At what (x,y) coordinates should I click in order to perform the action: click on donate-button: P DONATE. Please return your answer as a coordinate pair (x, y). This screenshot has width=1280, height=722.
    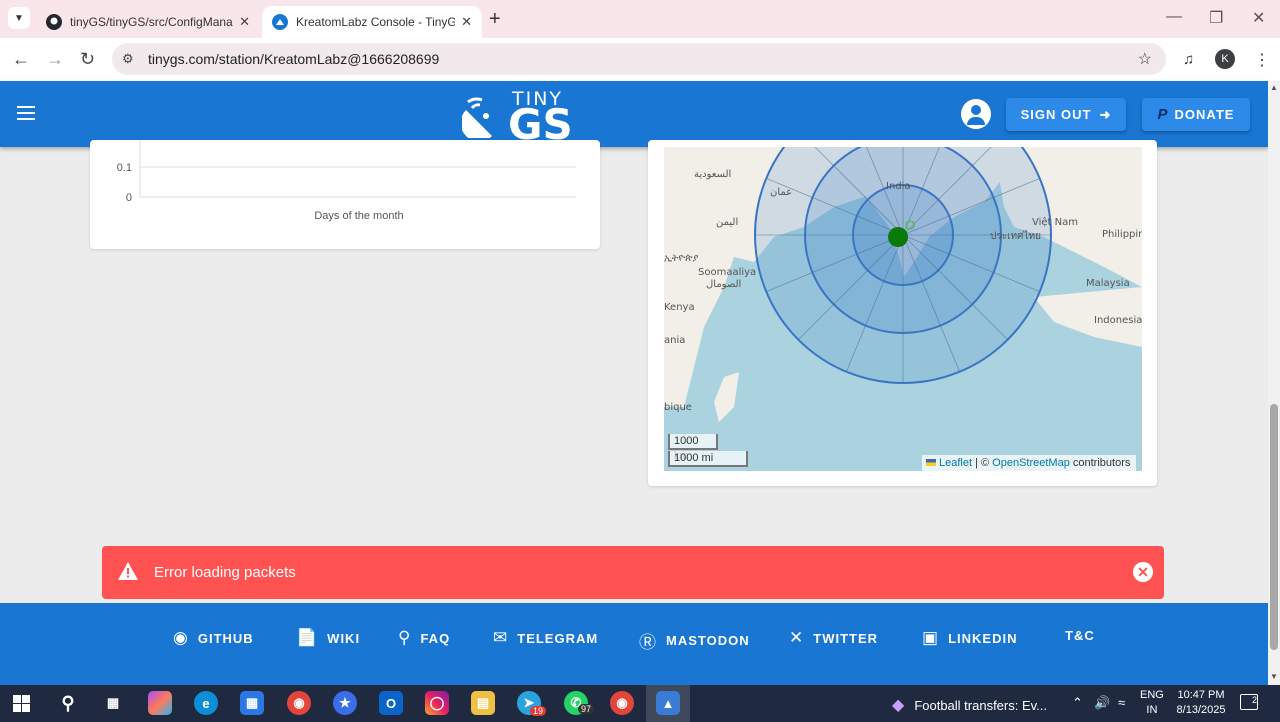
    Looking at the image, I should click on (1196, 114).